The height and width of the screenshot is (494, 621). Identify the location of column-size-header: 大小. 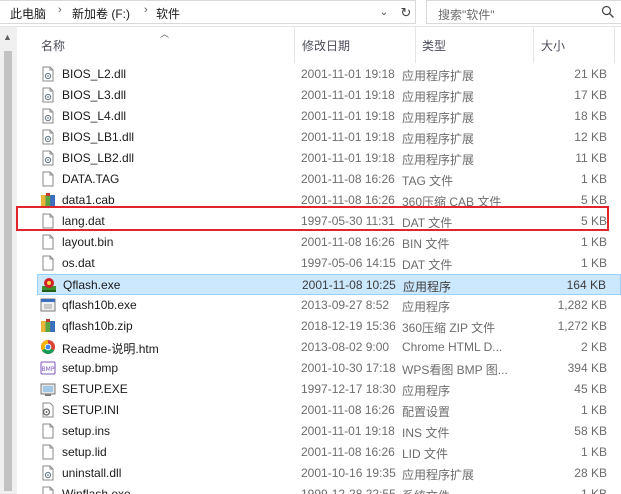
(553, 45).